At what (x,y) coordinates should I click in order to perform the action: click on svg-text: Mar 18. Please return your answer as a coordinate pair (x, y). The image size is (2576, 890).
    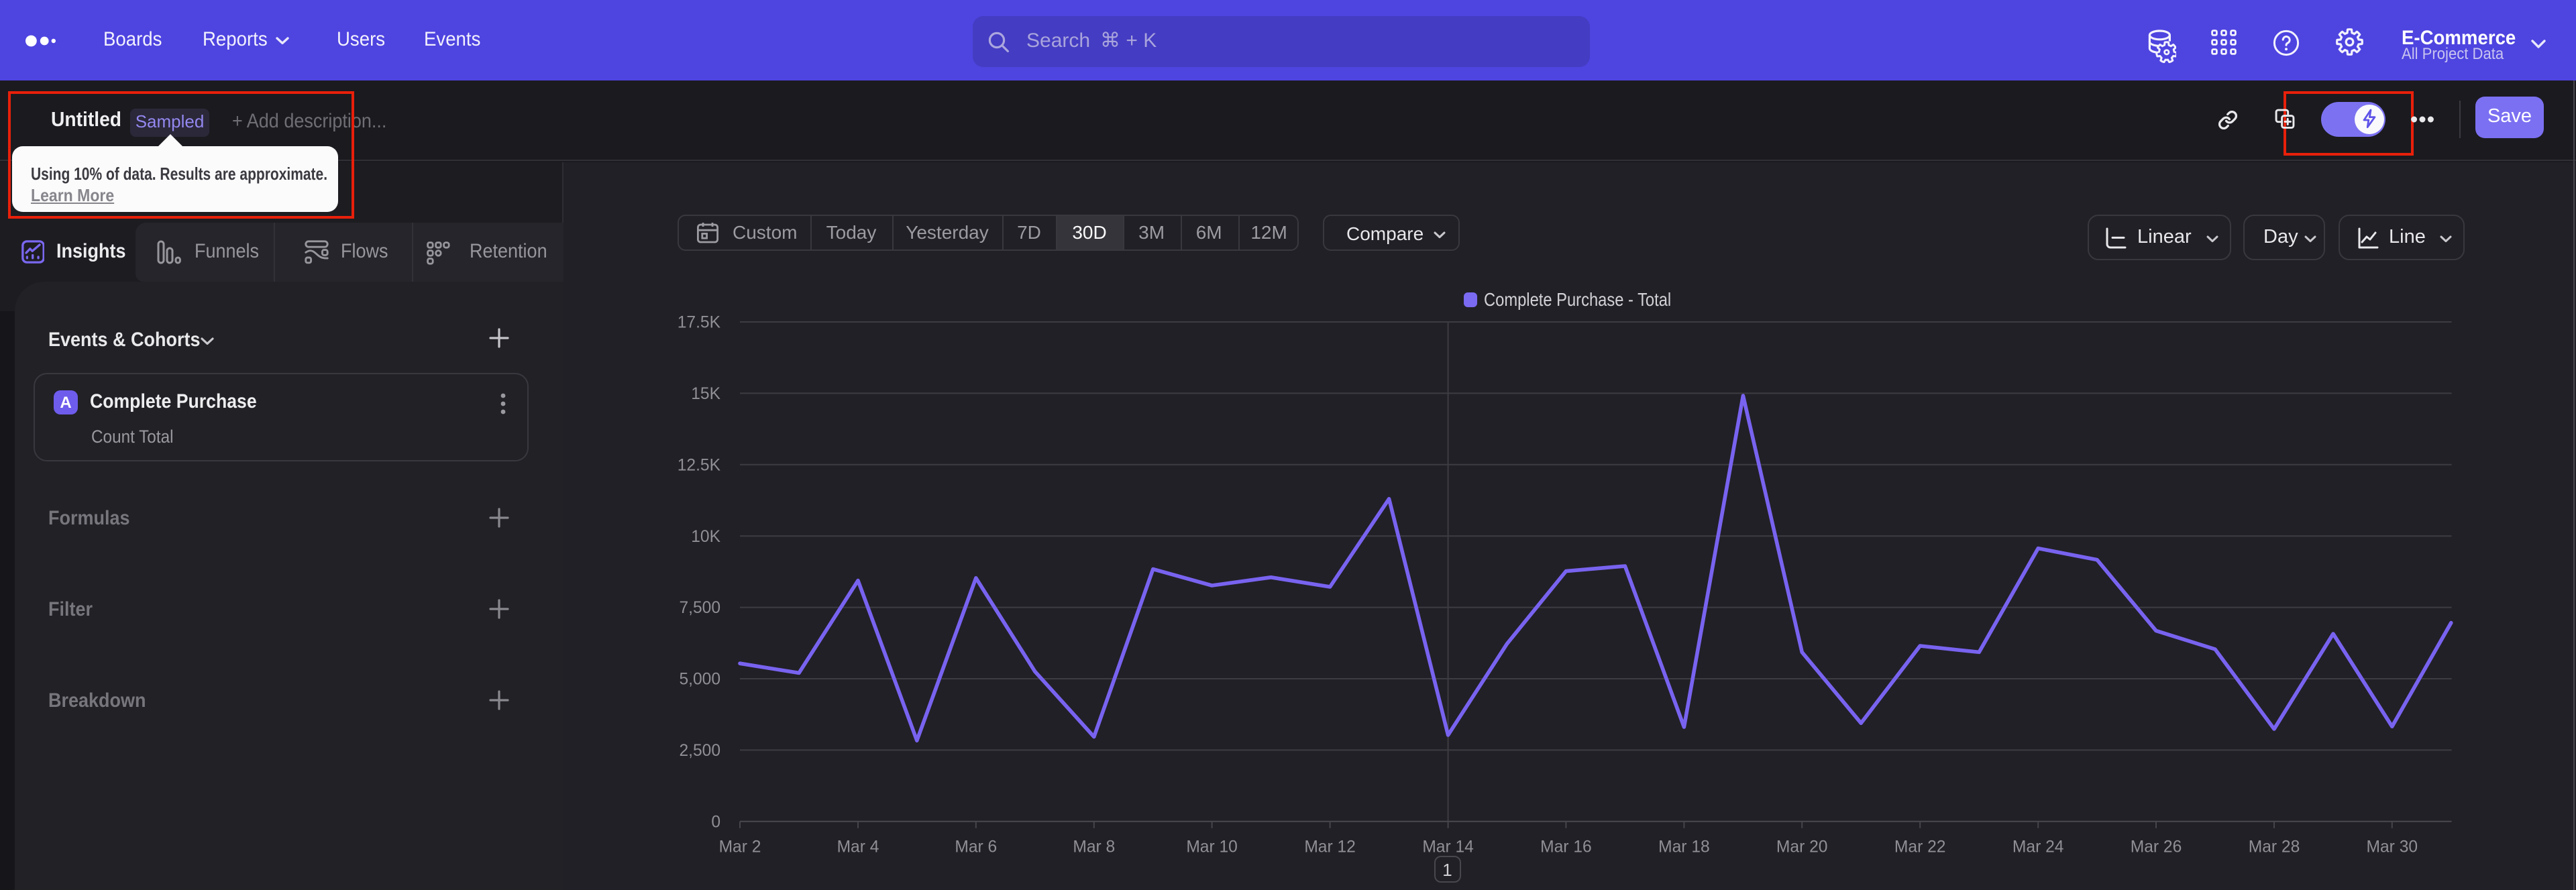
    Looking at the image, I should click on (1684, 847).